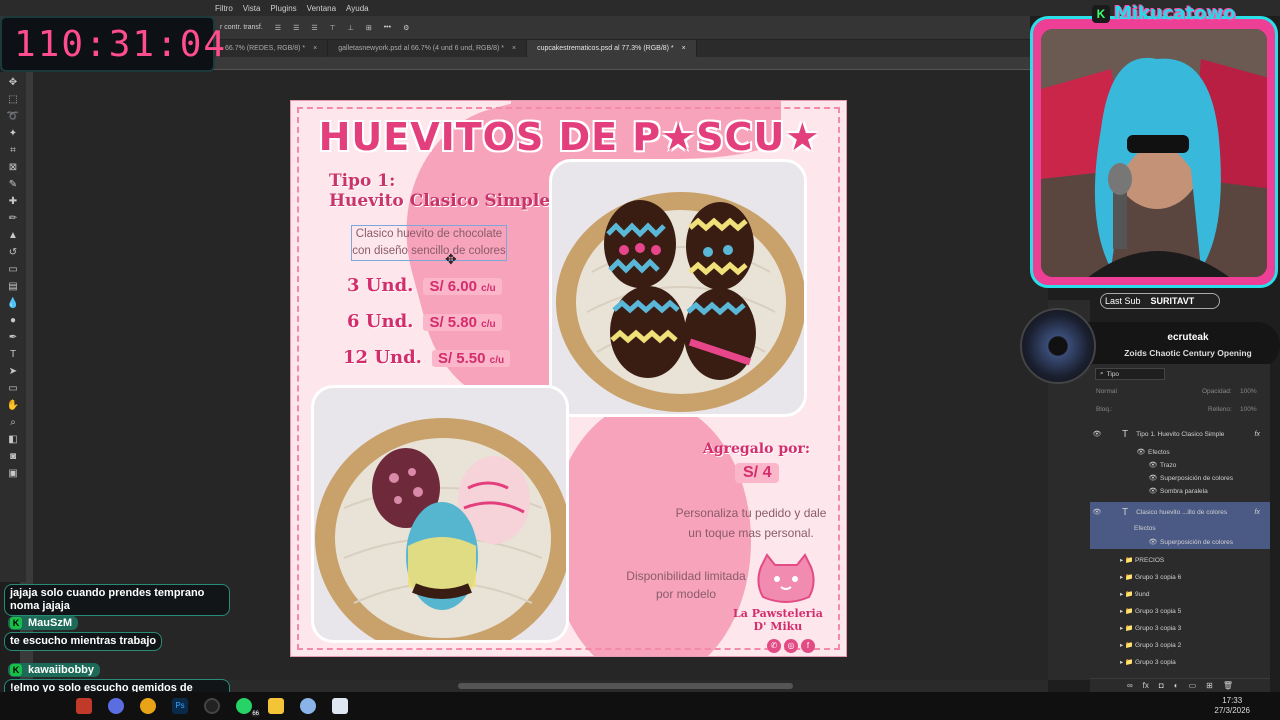  Describe the element at coordinates (224, 8) in the screenshot. I see `menu-filtro: Filtro` at that location.